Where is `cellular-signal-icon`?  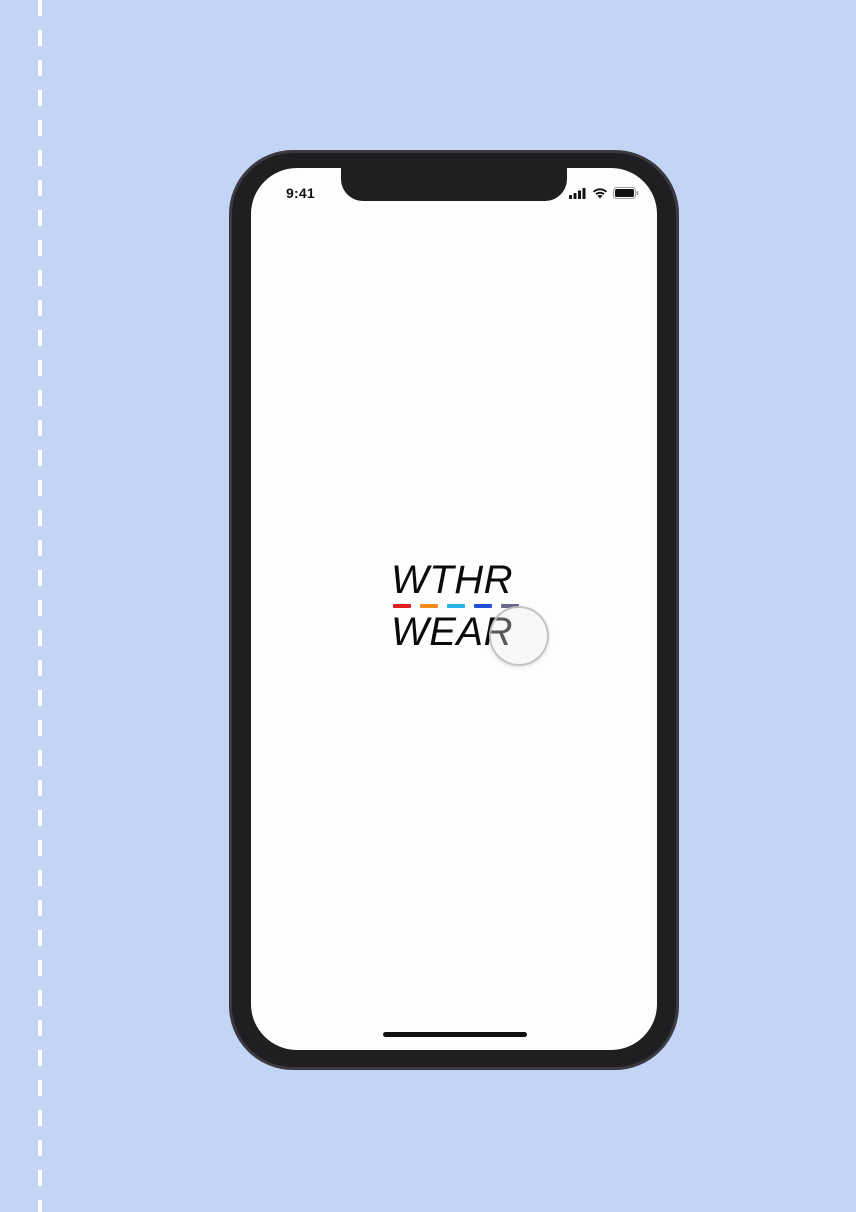
cellular-signal-icon is located at coordinates (578, 195).